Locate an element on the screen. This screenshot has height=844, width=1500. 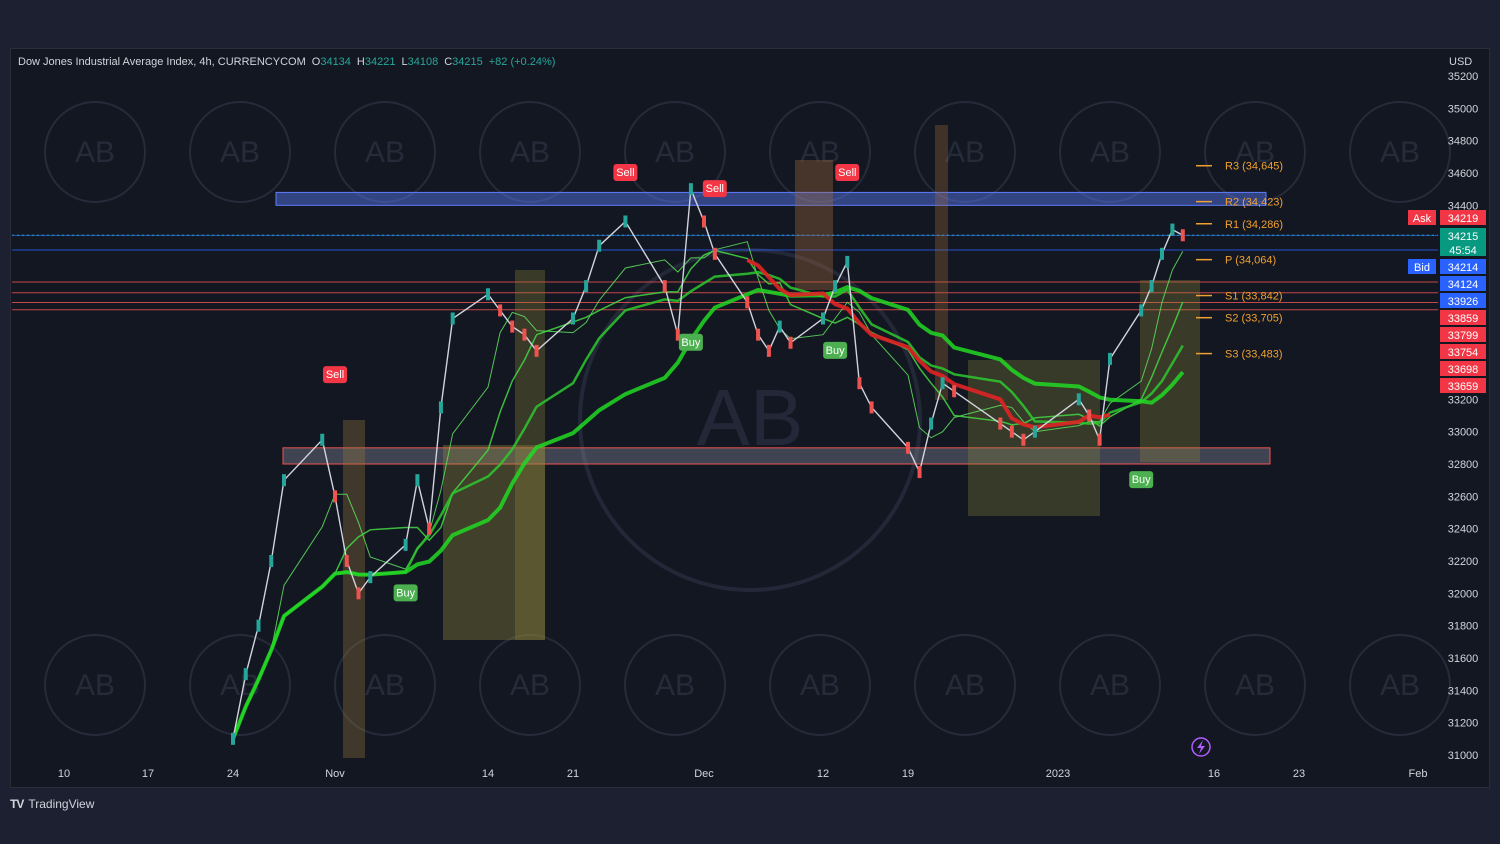
price-tag-label: Bid is located at coordinates (1422, 268).